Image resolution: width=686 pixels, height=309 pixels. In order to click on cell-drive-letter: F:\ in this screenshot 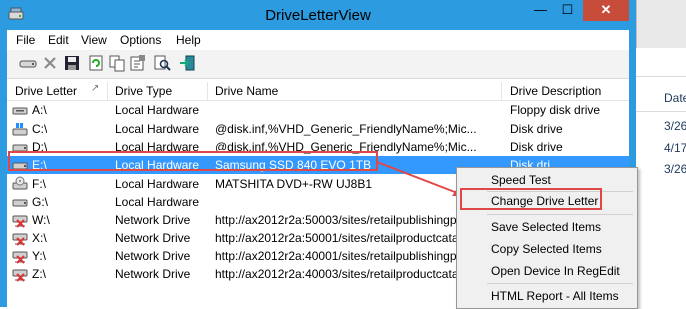, I will do `click(39, 184)`.